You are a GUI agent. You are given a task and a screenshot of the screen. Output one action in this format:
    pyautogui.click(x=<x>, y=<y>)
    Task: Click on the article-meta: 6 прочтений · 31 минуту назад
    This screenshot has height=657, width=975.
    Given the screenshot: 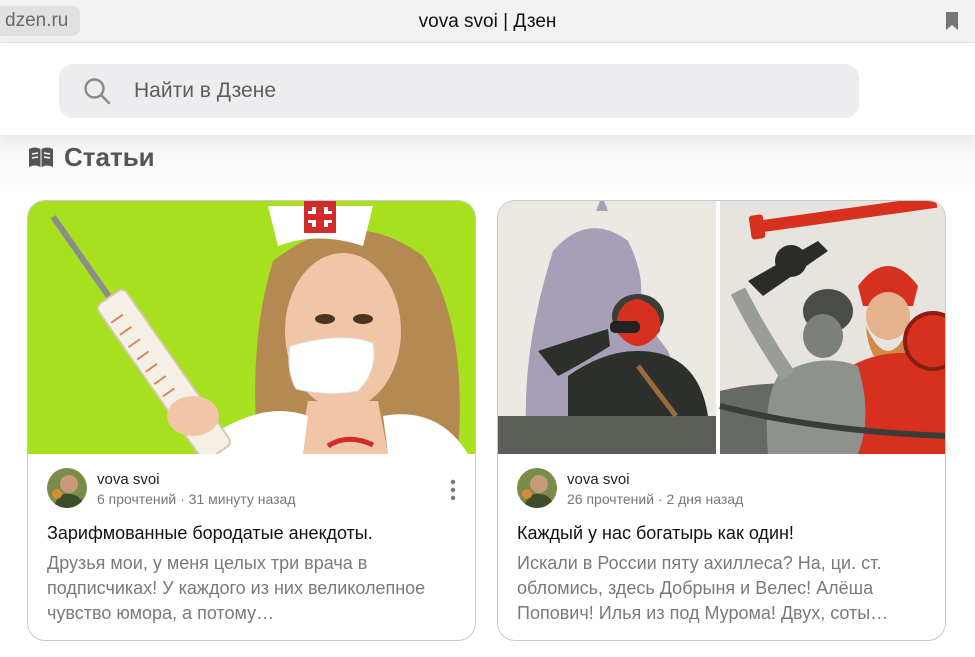 What is the action you would take?
    pyautogui.click(x=196, y=499)
    